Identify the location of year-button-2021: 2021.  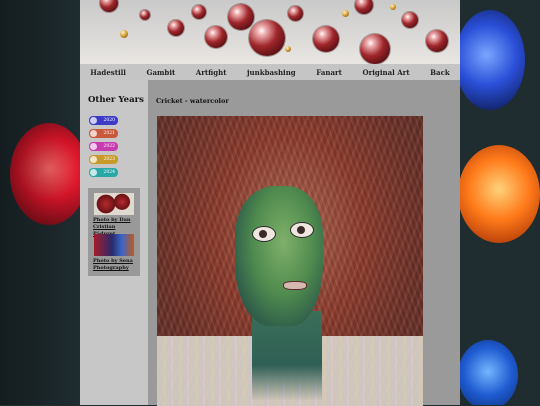
(103, 133).